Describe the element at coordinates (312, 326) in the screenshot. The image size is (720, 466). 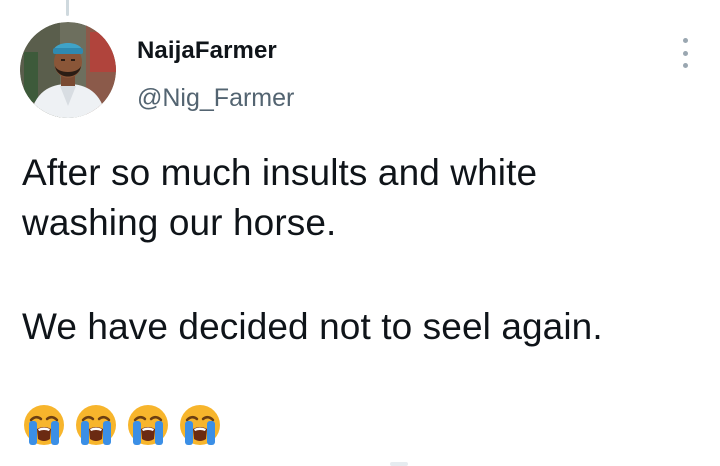
I see `tweet-line: We have decided not to seel again.` at that location.